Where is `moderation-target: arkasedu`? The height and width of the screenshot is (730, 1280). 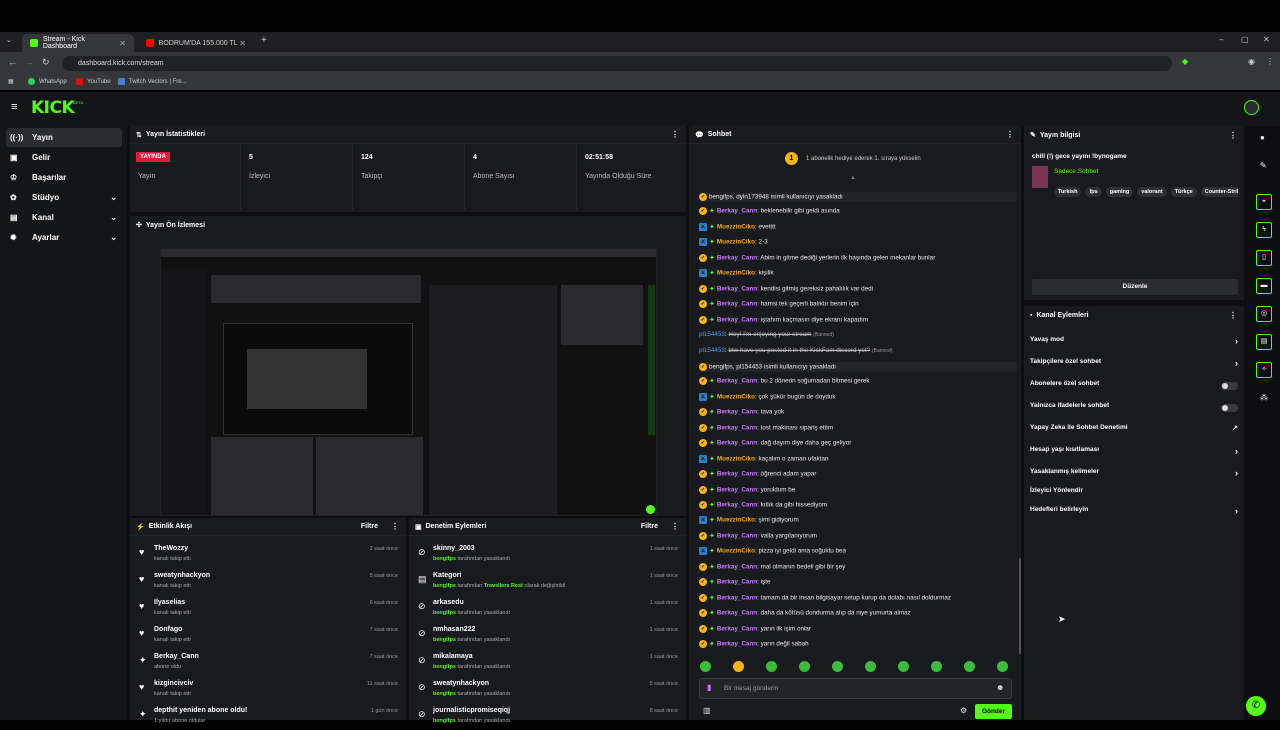 moderation-target: arkasedu is located at coordinates (448, 602).